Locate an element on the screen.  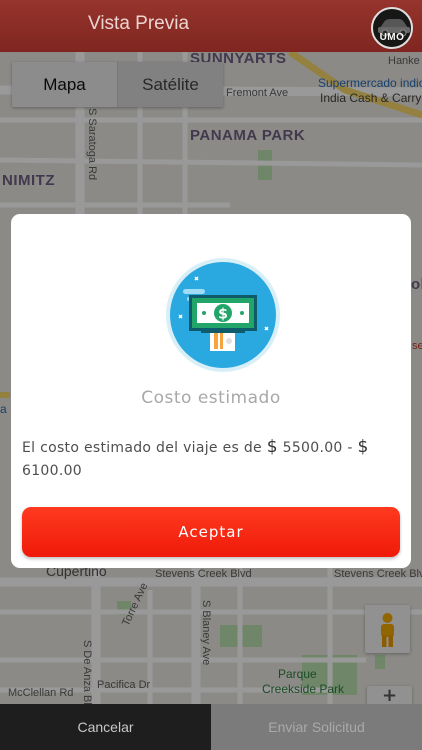
map-label-edge-ol: ol is located at coordinates (416, 284).